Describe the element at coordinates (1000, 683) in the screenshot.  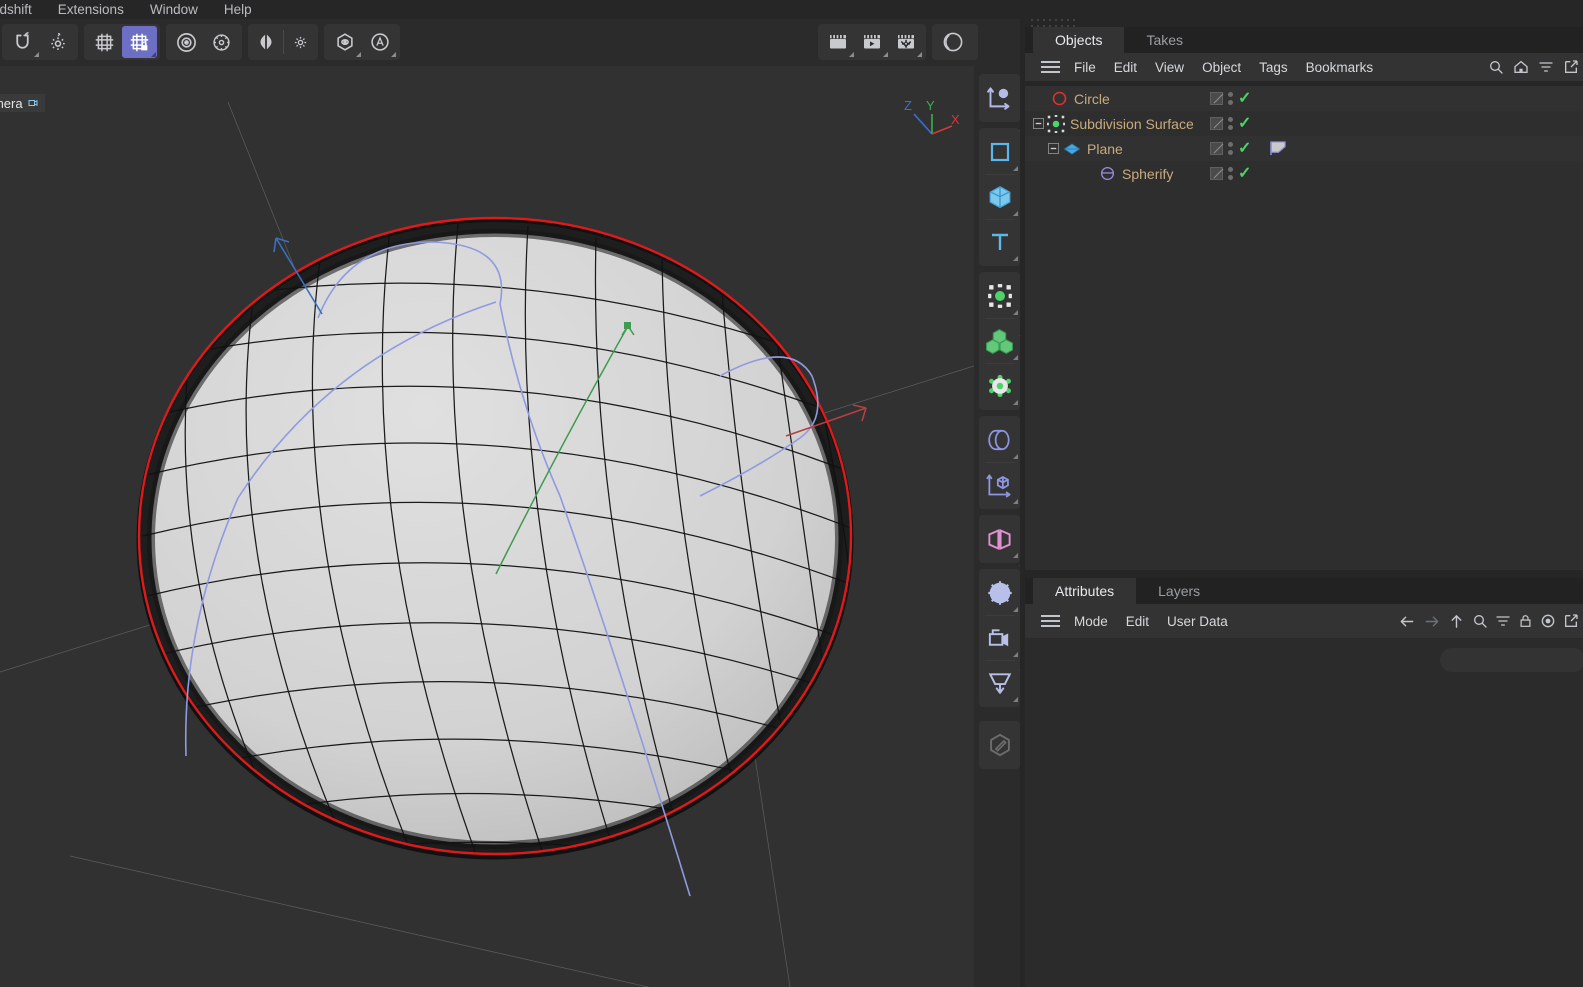
I see `stage-object-icon` at that location.